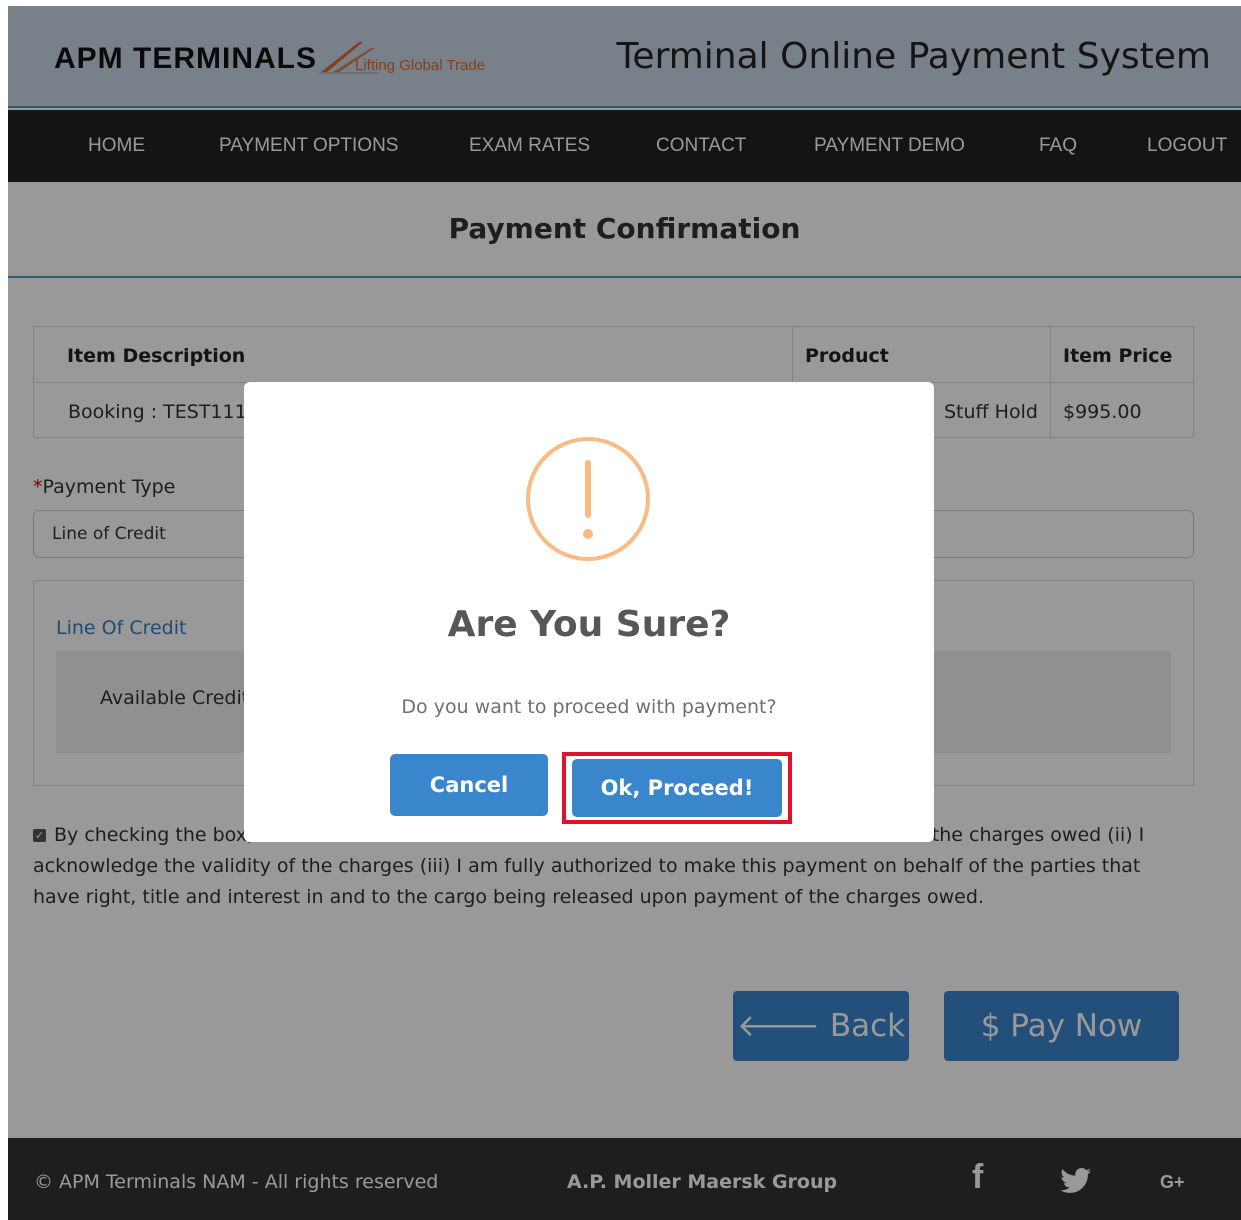  What do you see at coordinates (588, 499) in the screenshot?
I see `warning-icon` at bounding box center [588, 499].